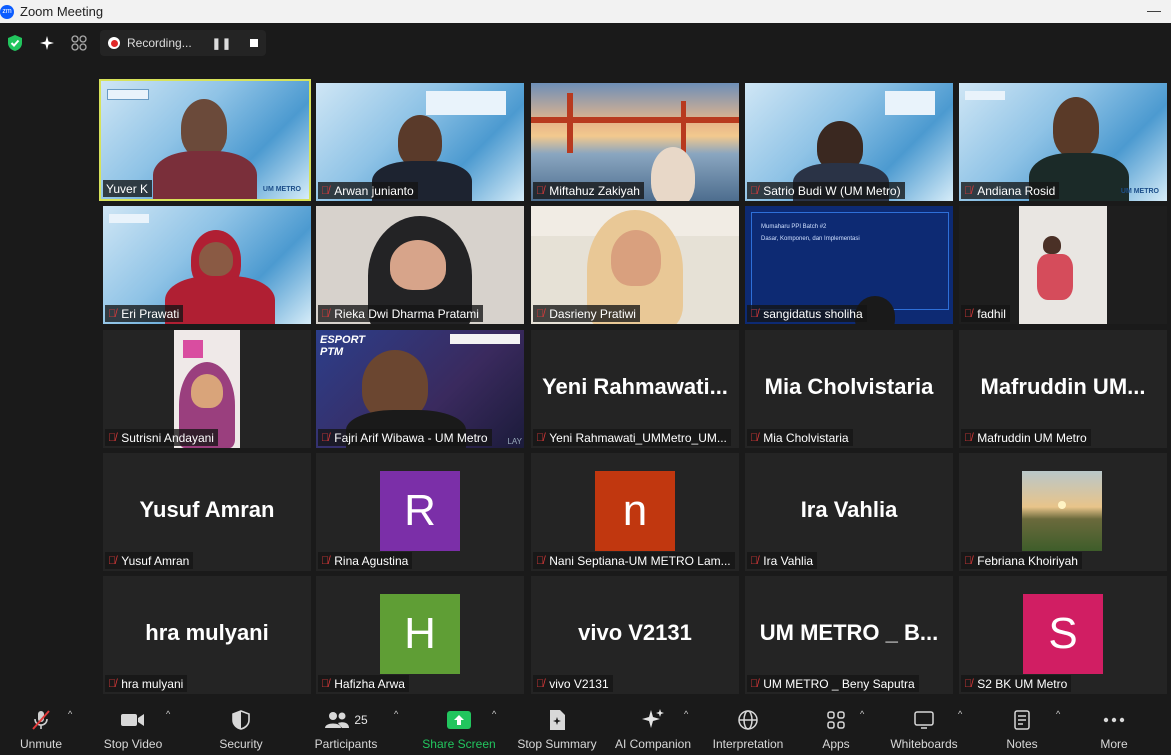  Describe the element at coordinates (1022, 725) in the screenshot. I see `notes-button: Notes` at that location.